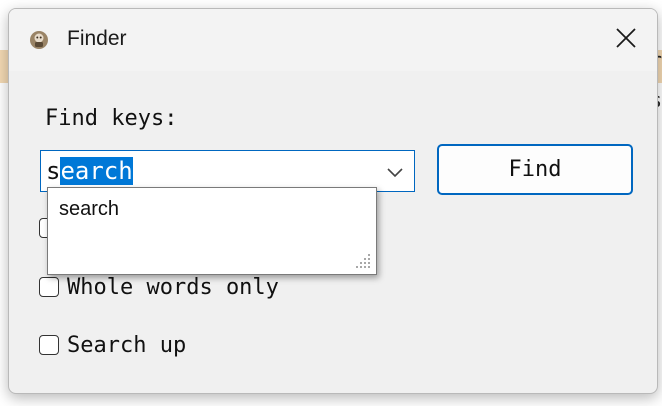 Image resolution: width=662 pixels, height=406 pixels. I want to click on whole-words-checkbox, so click(49, 287).